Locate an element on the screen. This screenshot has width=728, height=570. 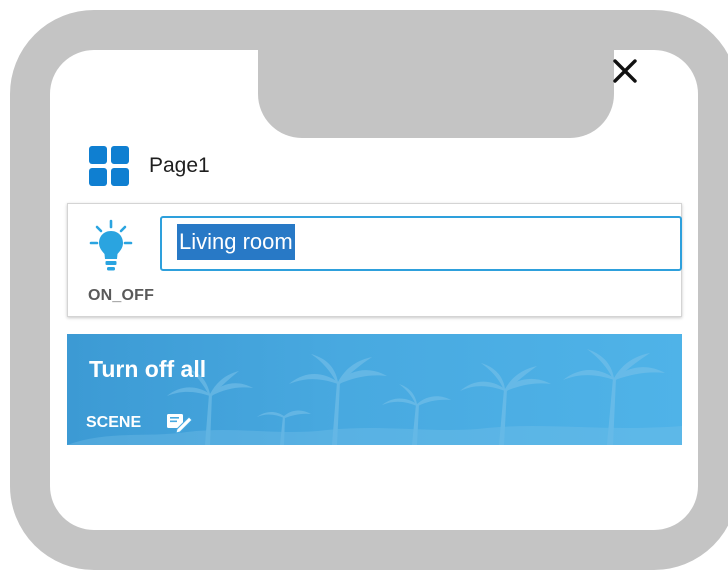
phone-notch is located at coordinates (436, 94).